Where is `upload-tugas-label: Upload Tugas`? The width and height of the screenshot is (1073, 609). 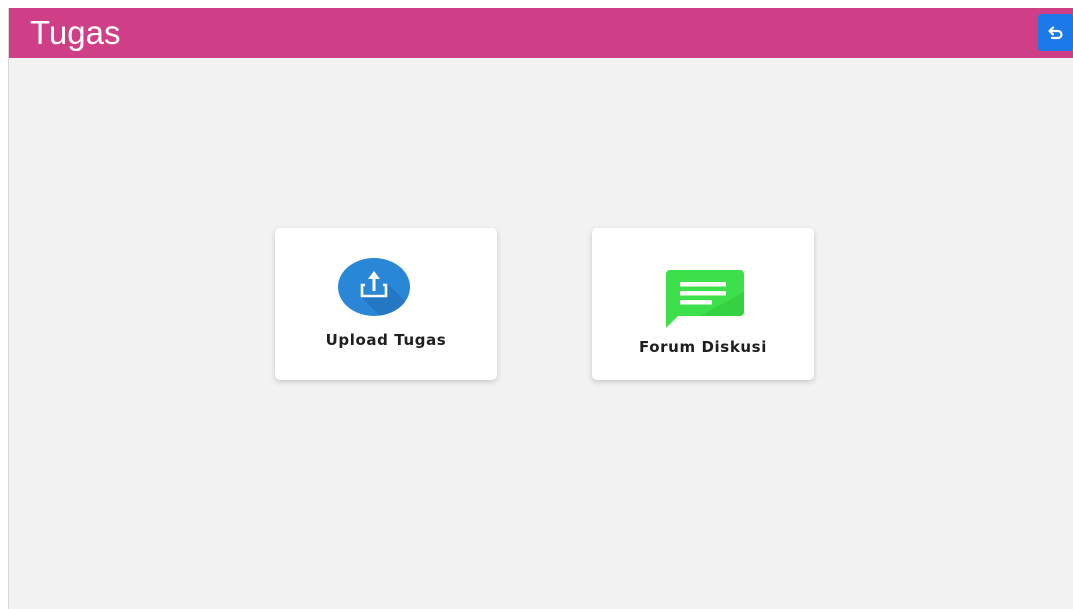 upload-tugas-label: Upload Tugas is located at coordinates (386, 340).